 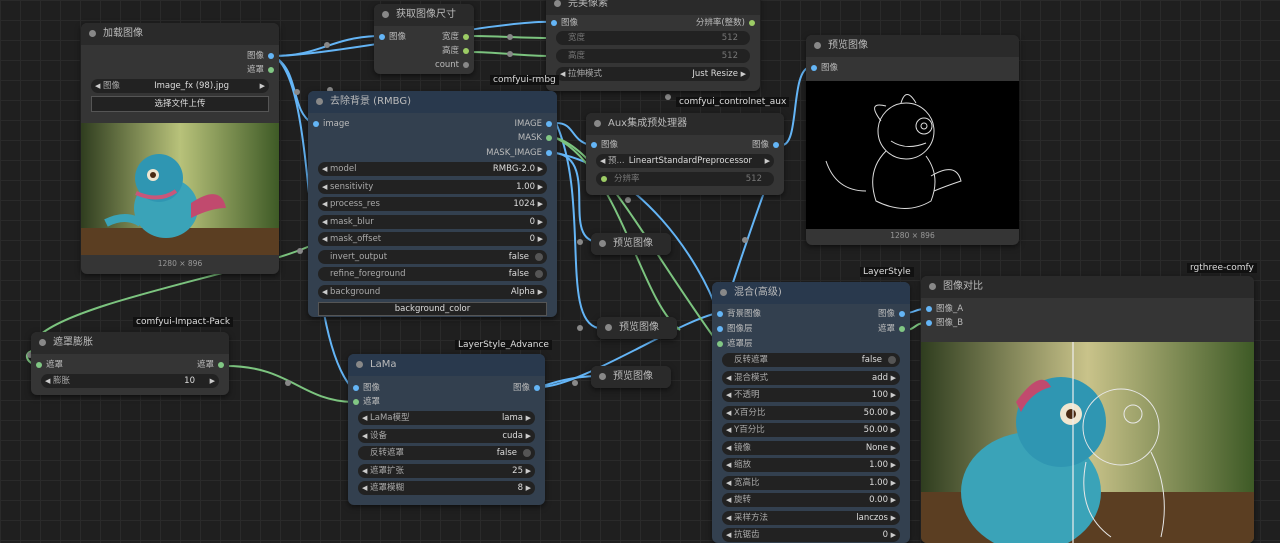 I want to click on widget-1: ◀ sensitivity 1.00 ▶, so click(x=432, y=186).